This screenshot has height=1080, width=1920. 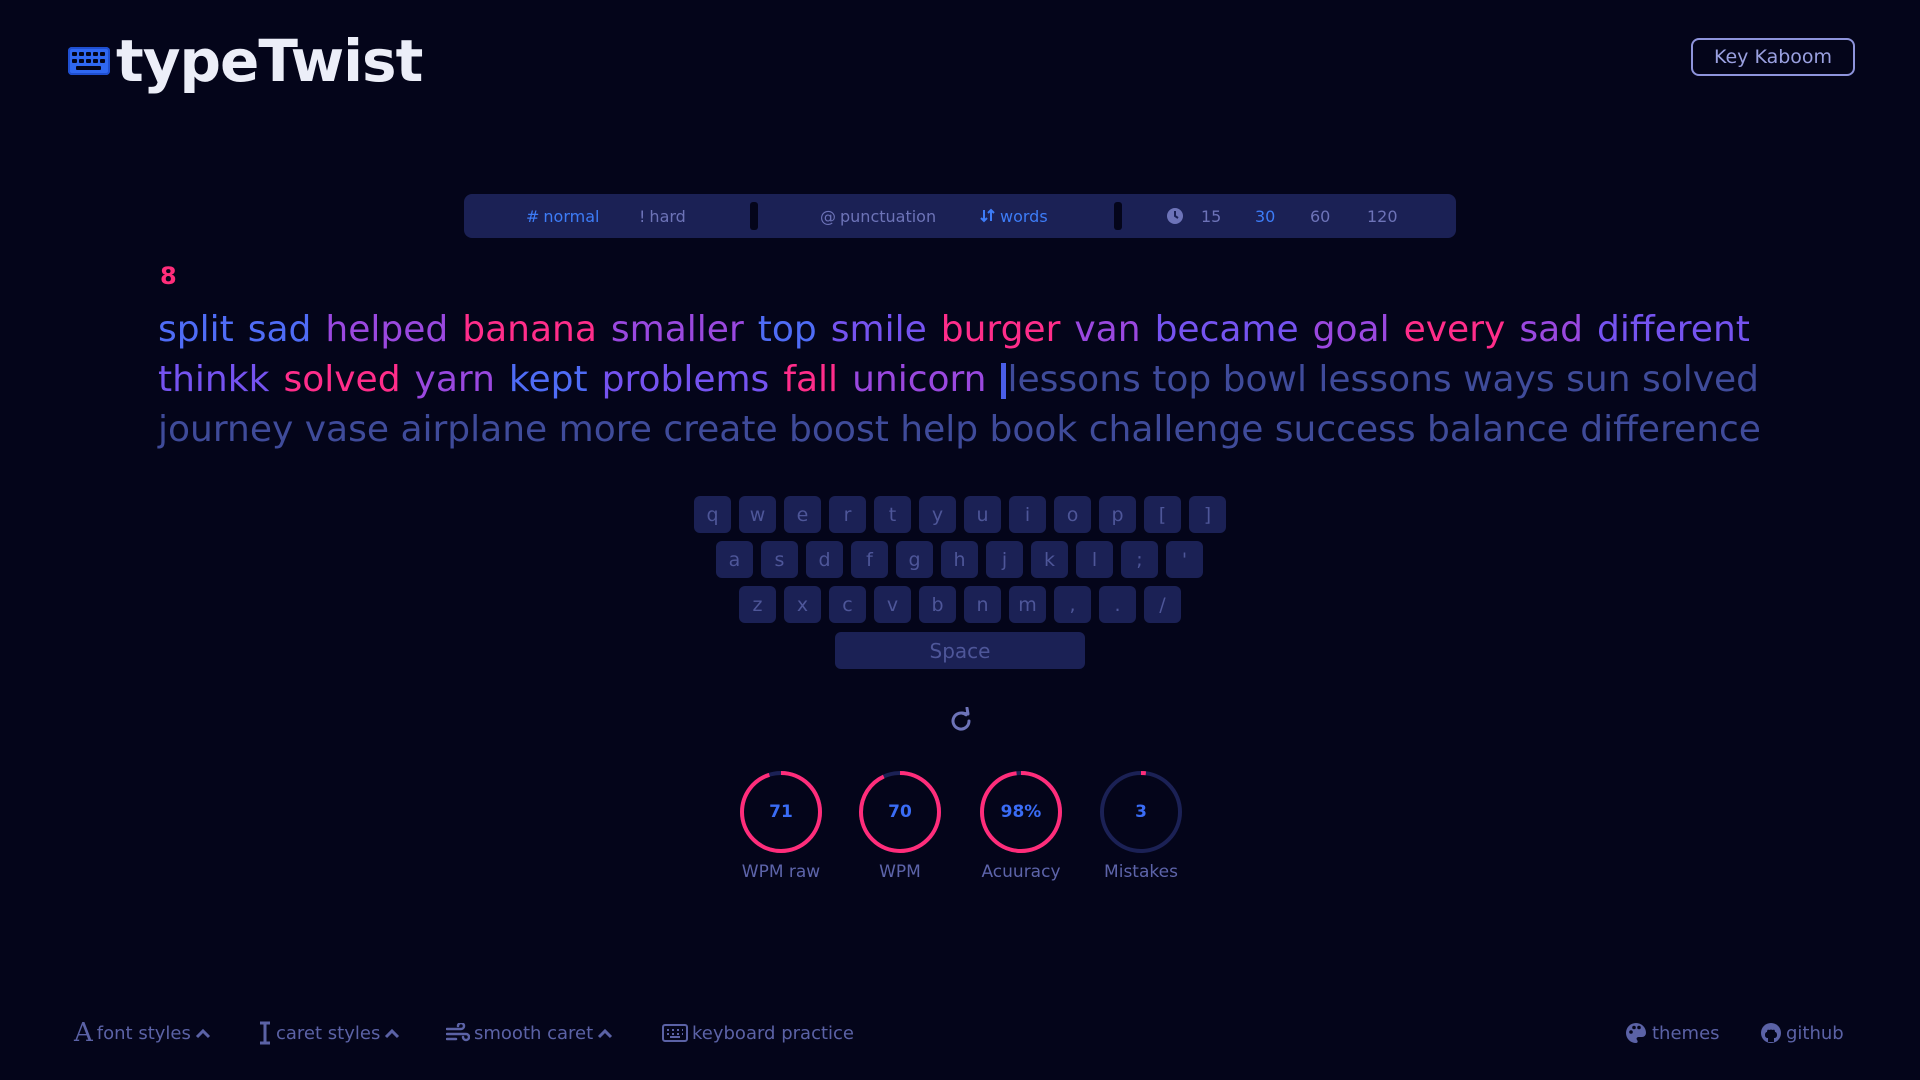 I want to click on keyboard-key: v, so click(x=892, y=604).